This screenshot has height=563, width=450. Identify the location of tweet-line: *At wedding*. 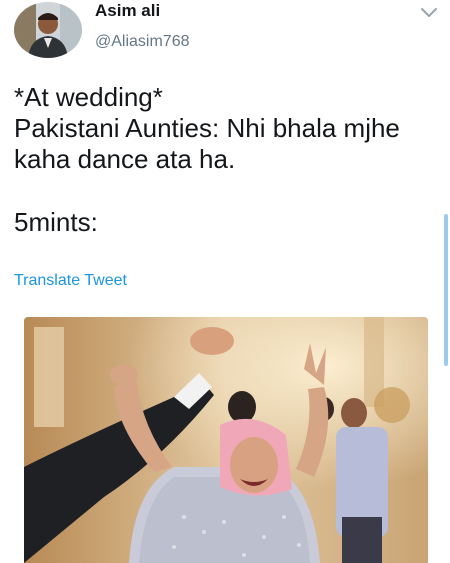
(88, 97).